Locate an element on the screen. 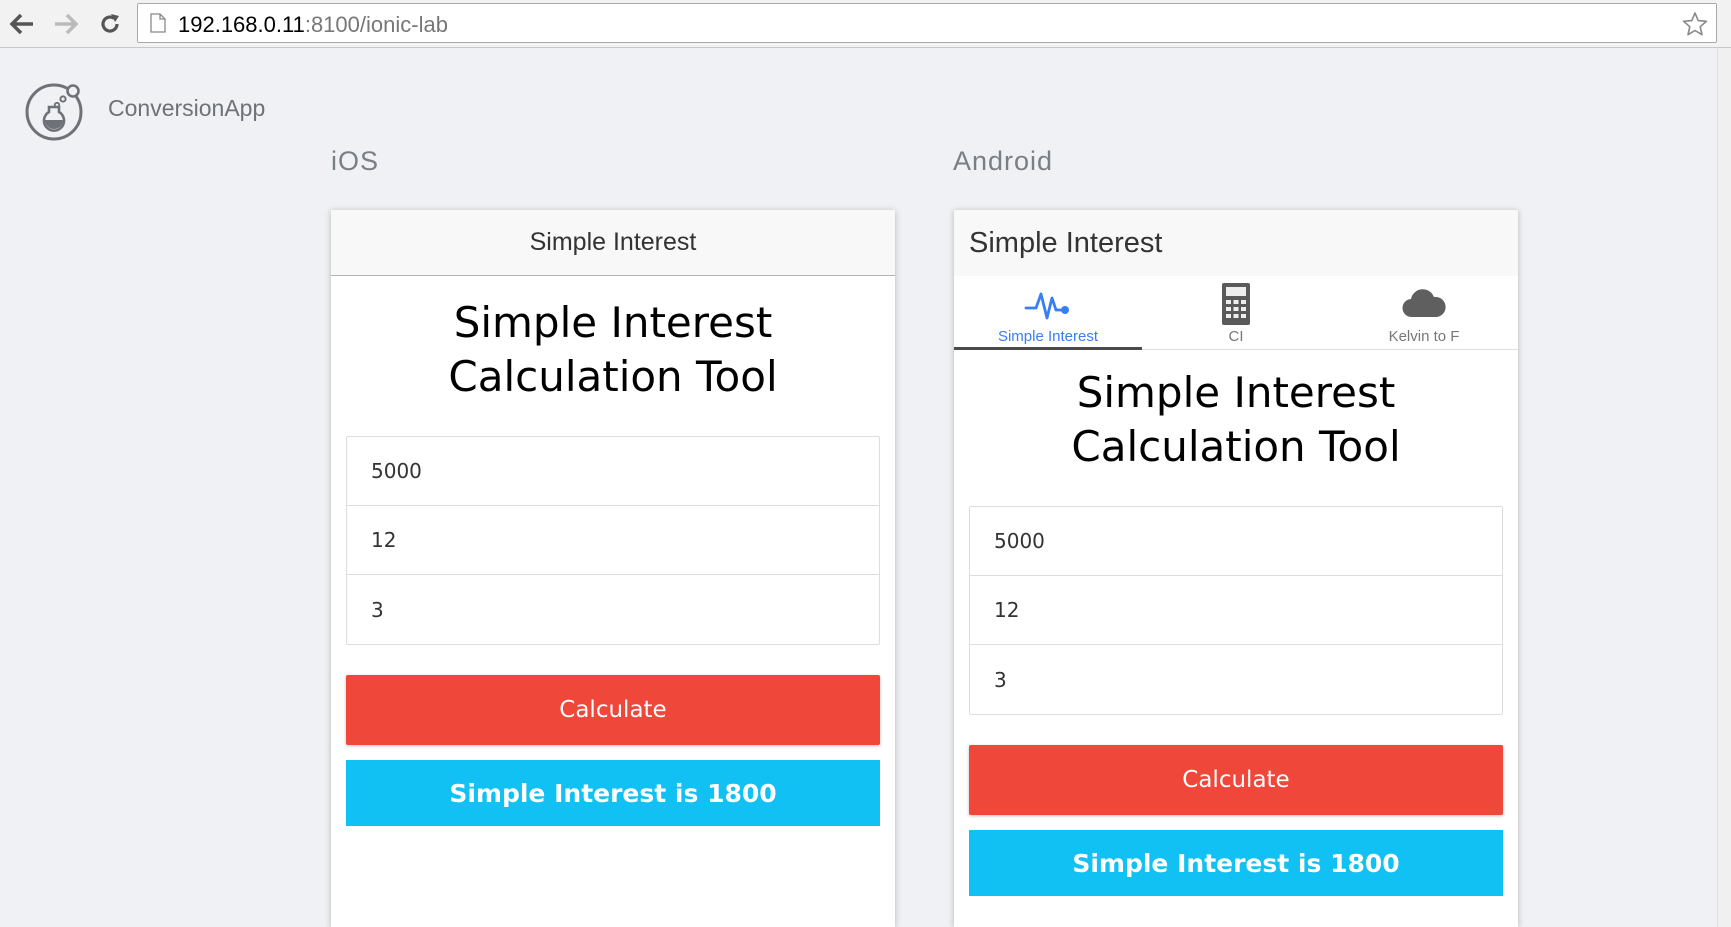 The image size is (1731, 927). tab-simple-interest: Simple Interest is located at coordinates (1048, 313).